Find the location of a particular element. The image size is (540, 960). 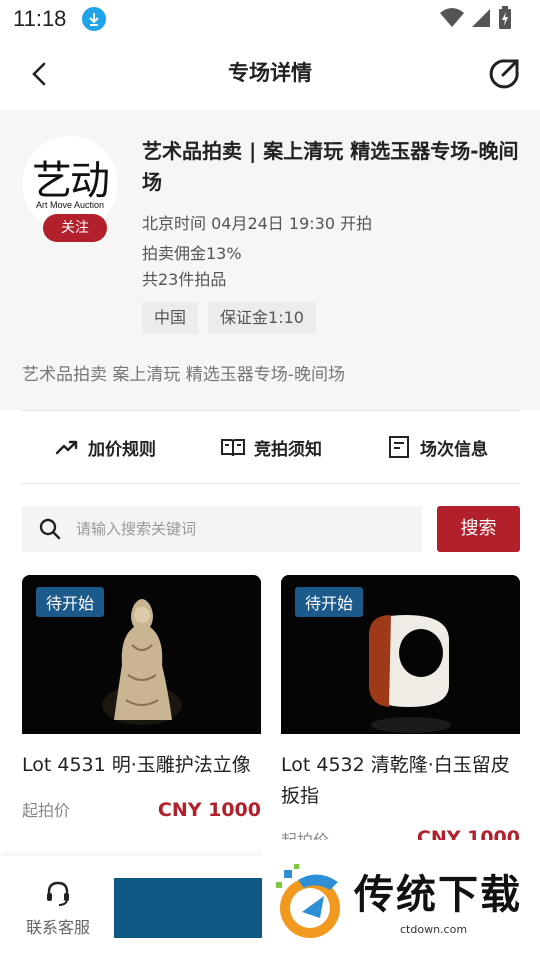

tag-deposit: 保证金1:10 is located at coordinates (262, 318).